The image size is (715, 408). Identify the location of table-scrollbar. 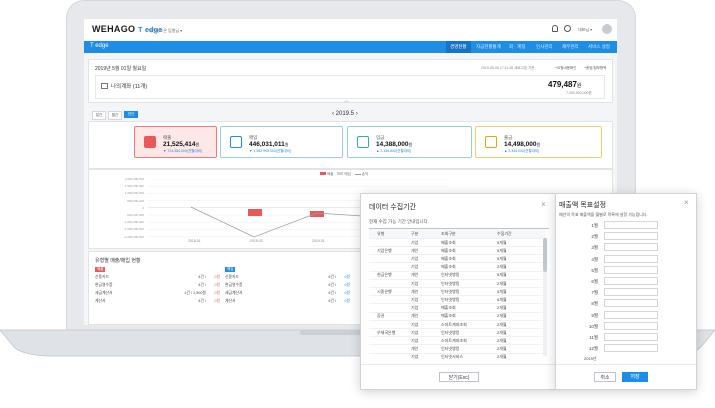
(545, 297).